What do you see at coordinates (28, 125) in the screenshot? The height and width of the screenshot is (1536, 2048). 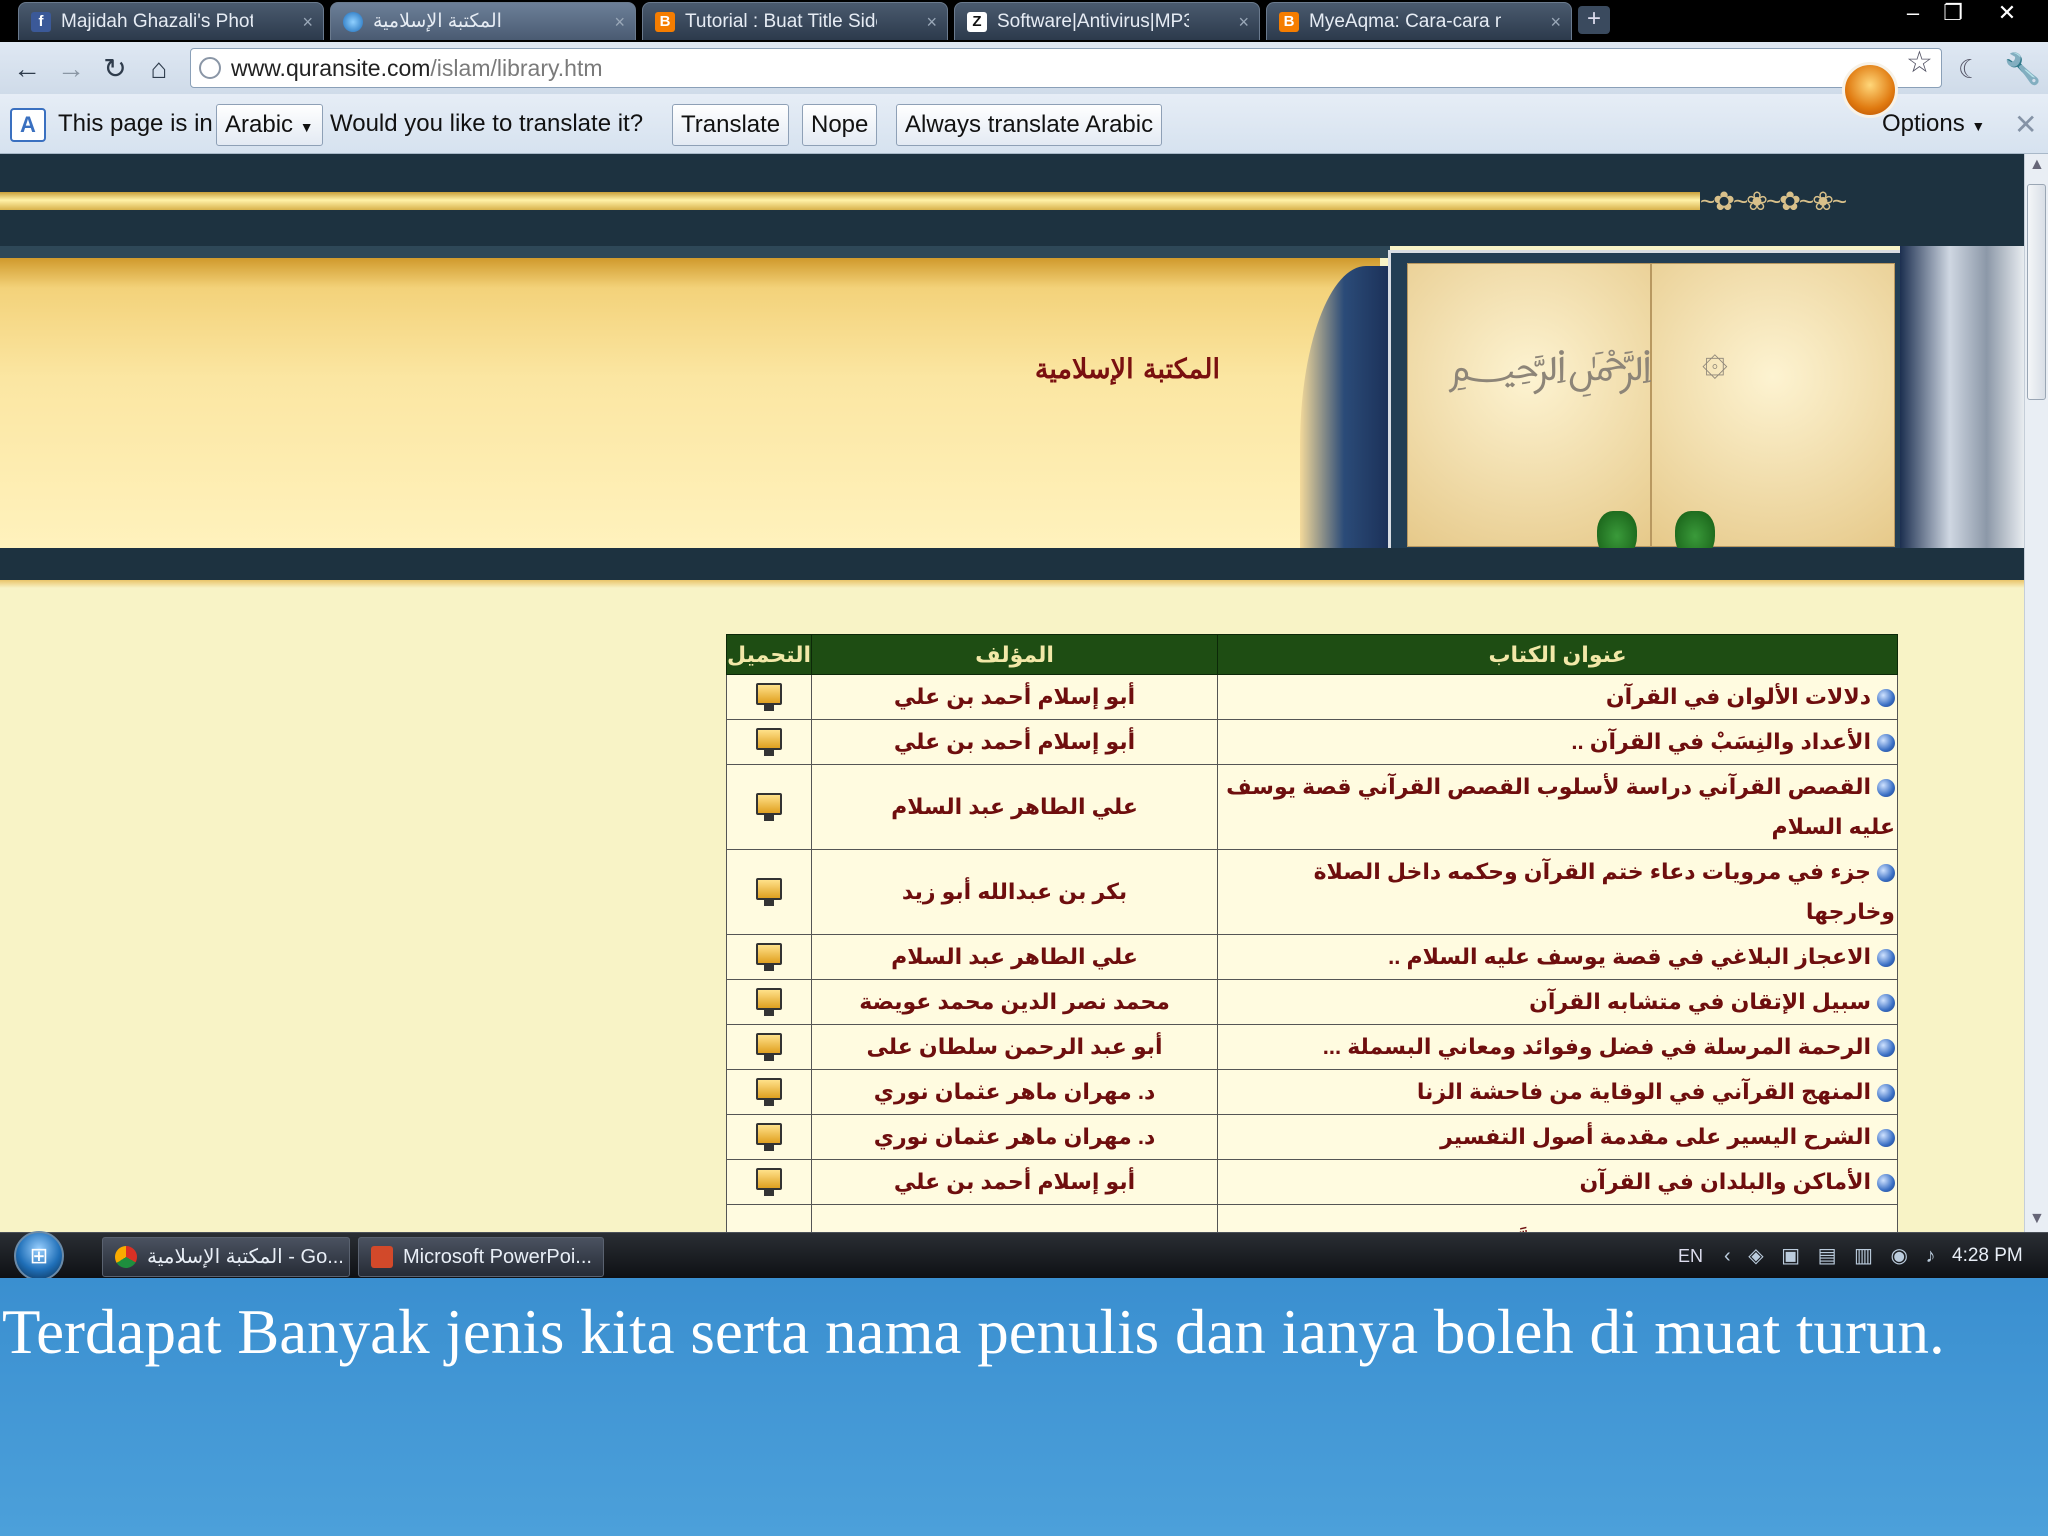 I see `translate-icon: A` at bounding box center [28, 125].